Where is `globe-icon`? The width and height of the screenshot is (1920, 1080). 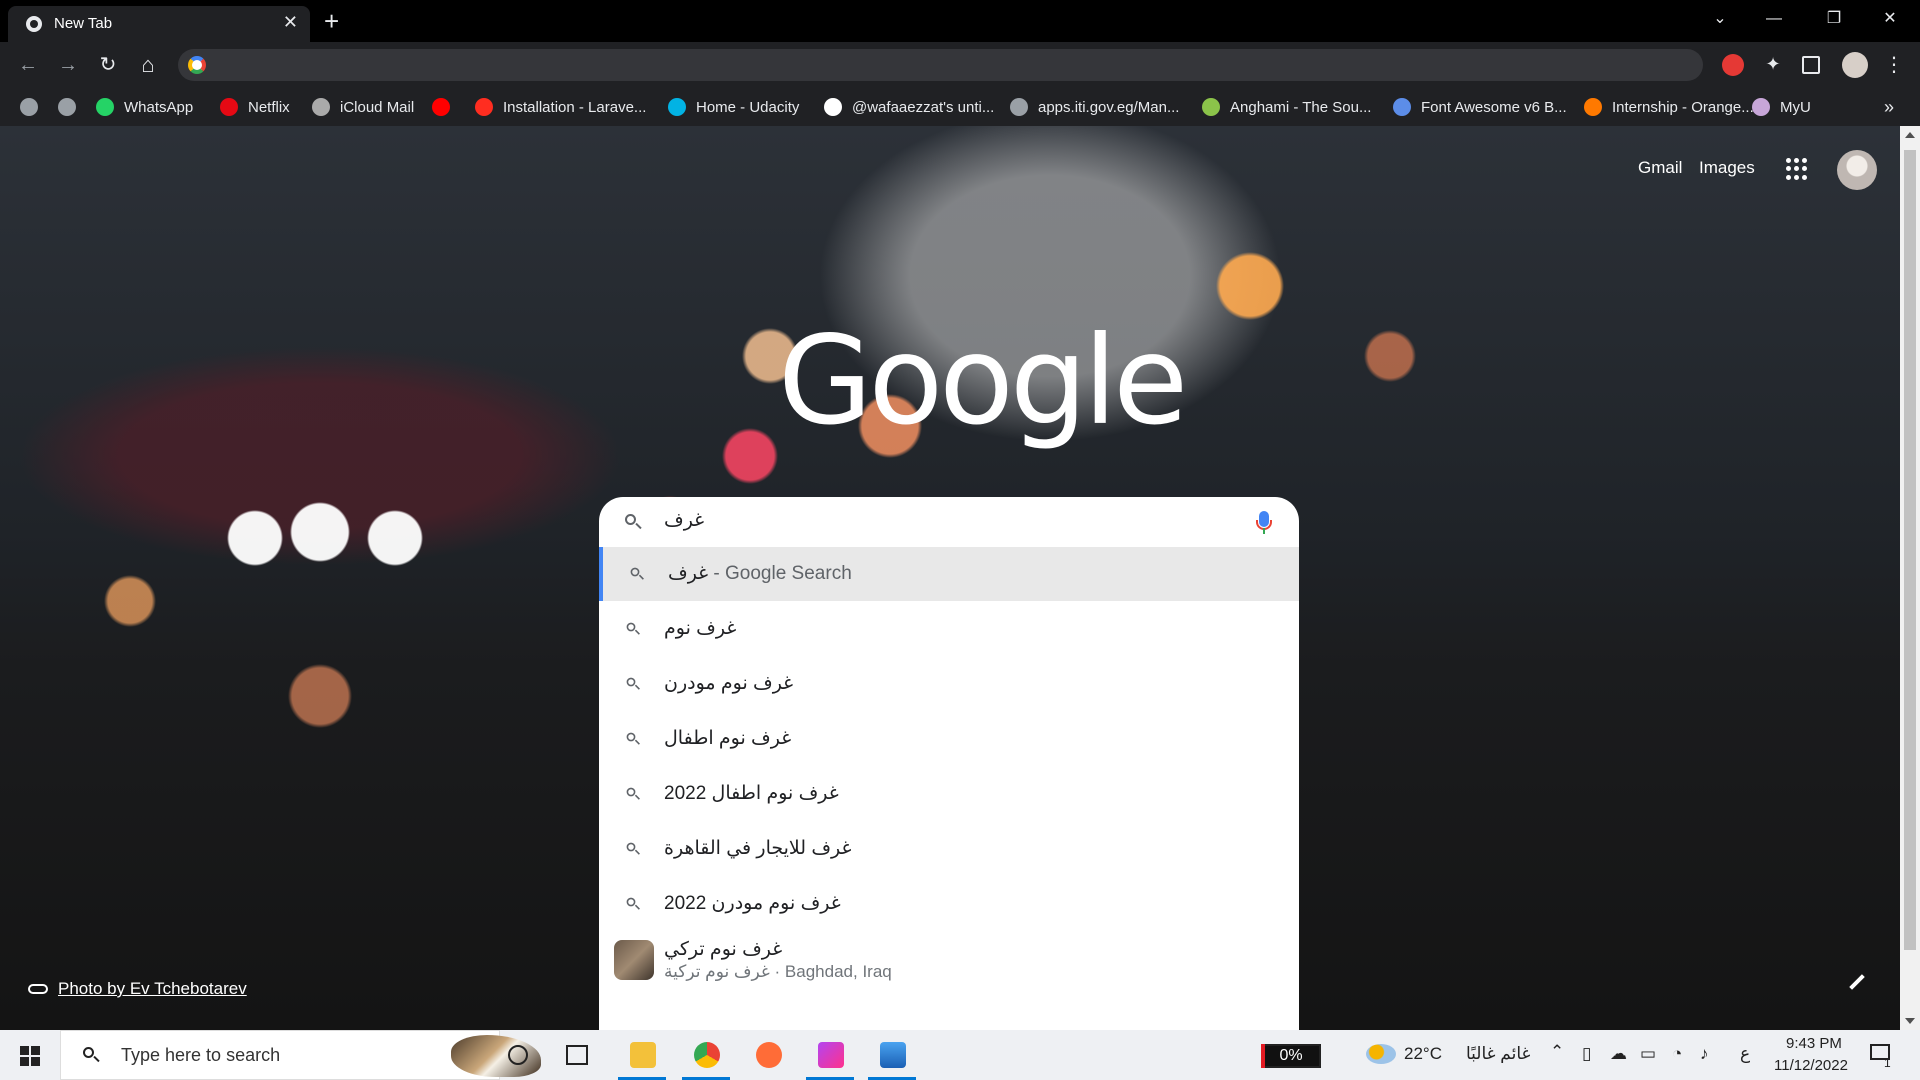 globe-icon is located at coordinates (29, 107).